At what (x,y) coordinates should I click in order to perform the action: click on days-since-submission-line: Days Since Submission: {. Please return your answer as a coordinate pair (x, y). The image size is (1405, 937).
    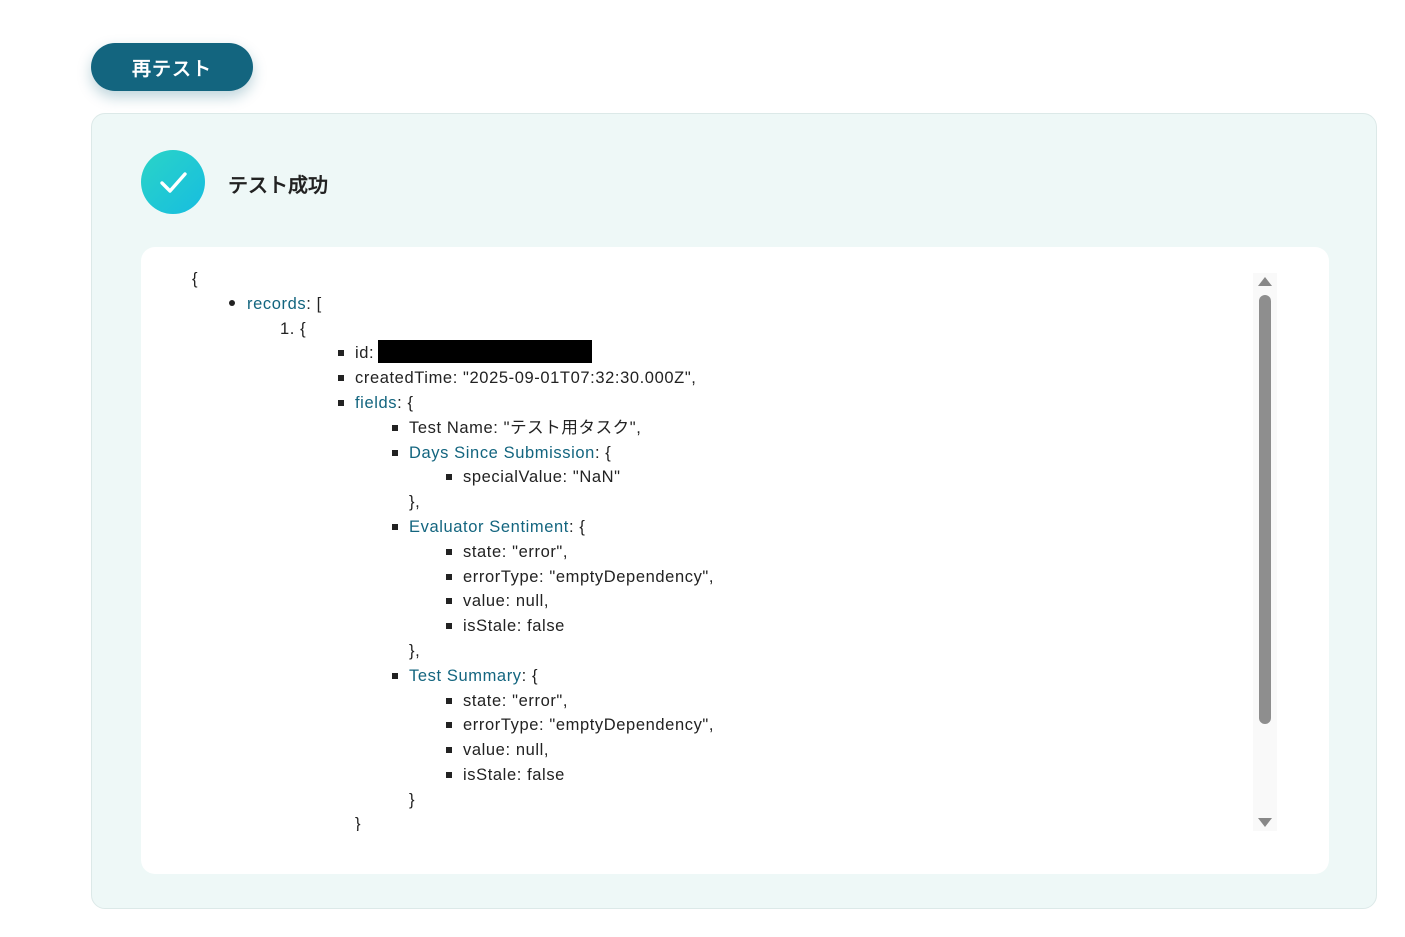
    Looking at the image, I should click on (510, 453).